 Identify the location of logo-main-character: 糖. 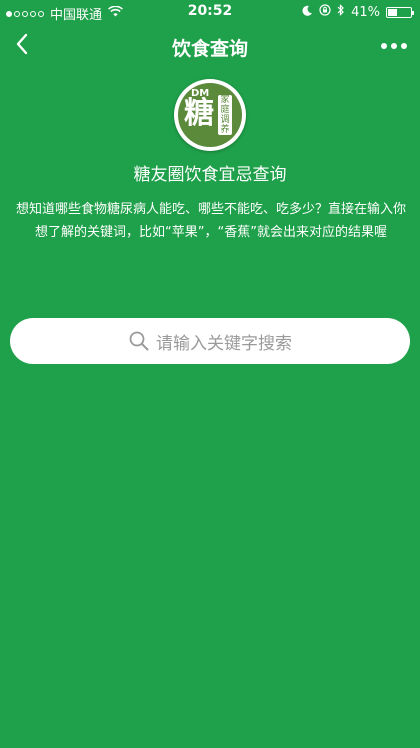
(199, 113).